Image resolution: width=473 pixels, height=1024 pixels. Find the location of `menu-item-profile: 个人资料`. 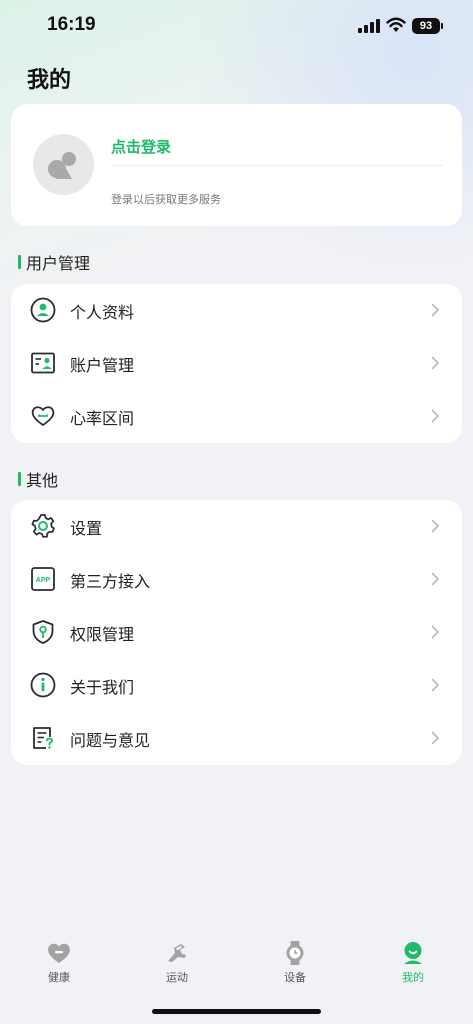

menu-item-profile: 个人资料 is located at coordinates (236, 310).